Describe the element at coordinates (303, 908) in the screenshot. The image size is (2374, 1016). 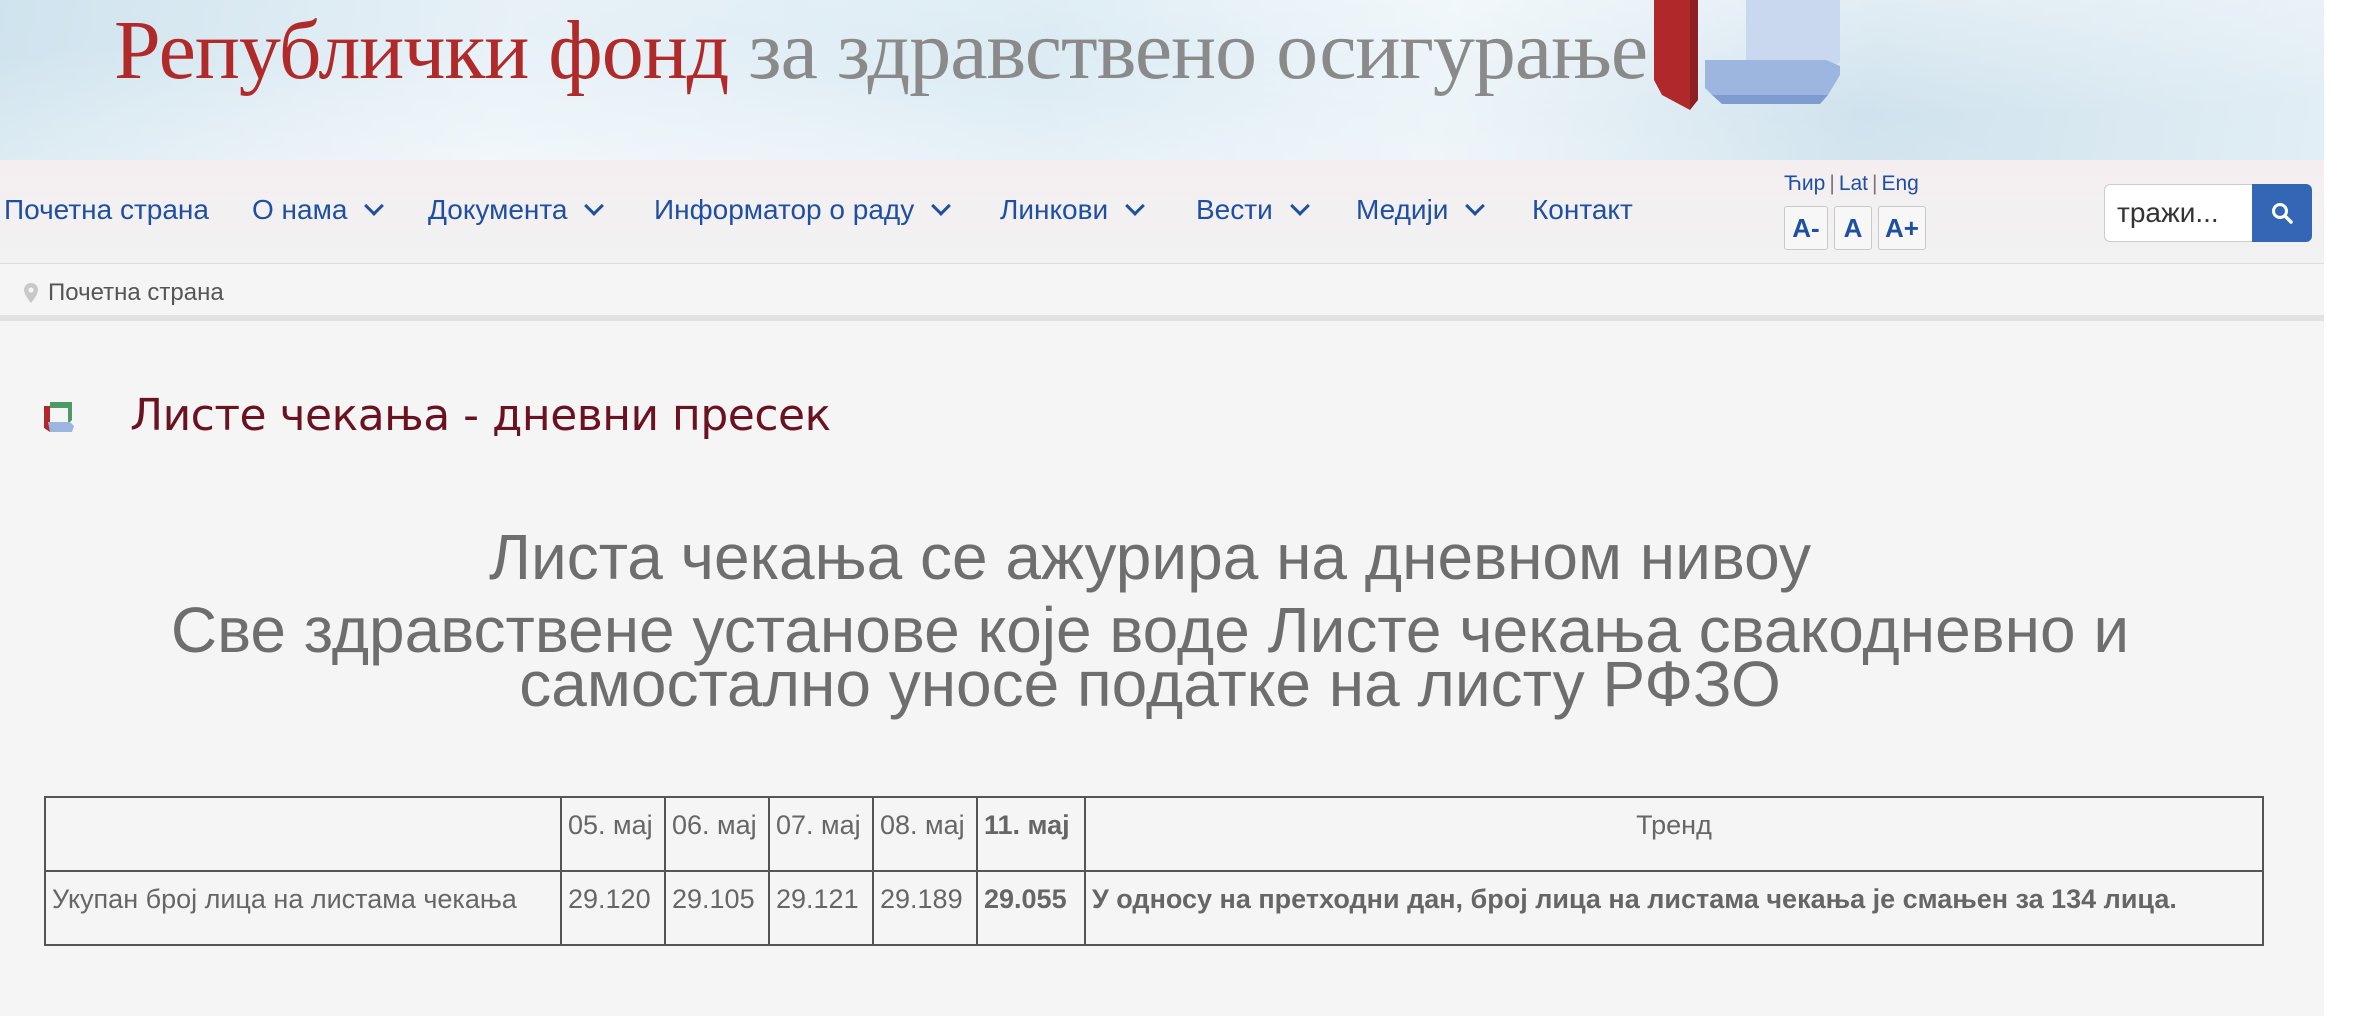
I see `table-row-label: Укупан број лица на листама чекања` at that location.